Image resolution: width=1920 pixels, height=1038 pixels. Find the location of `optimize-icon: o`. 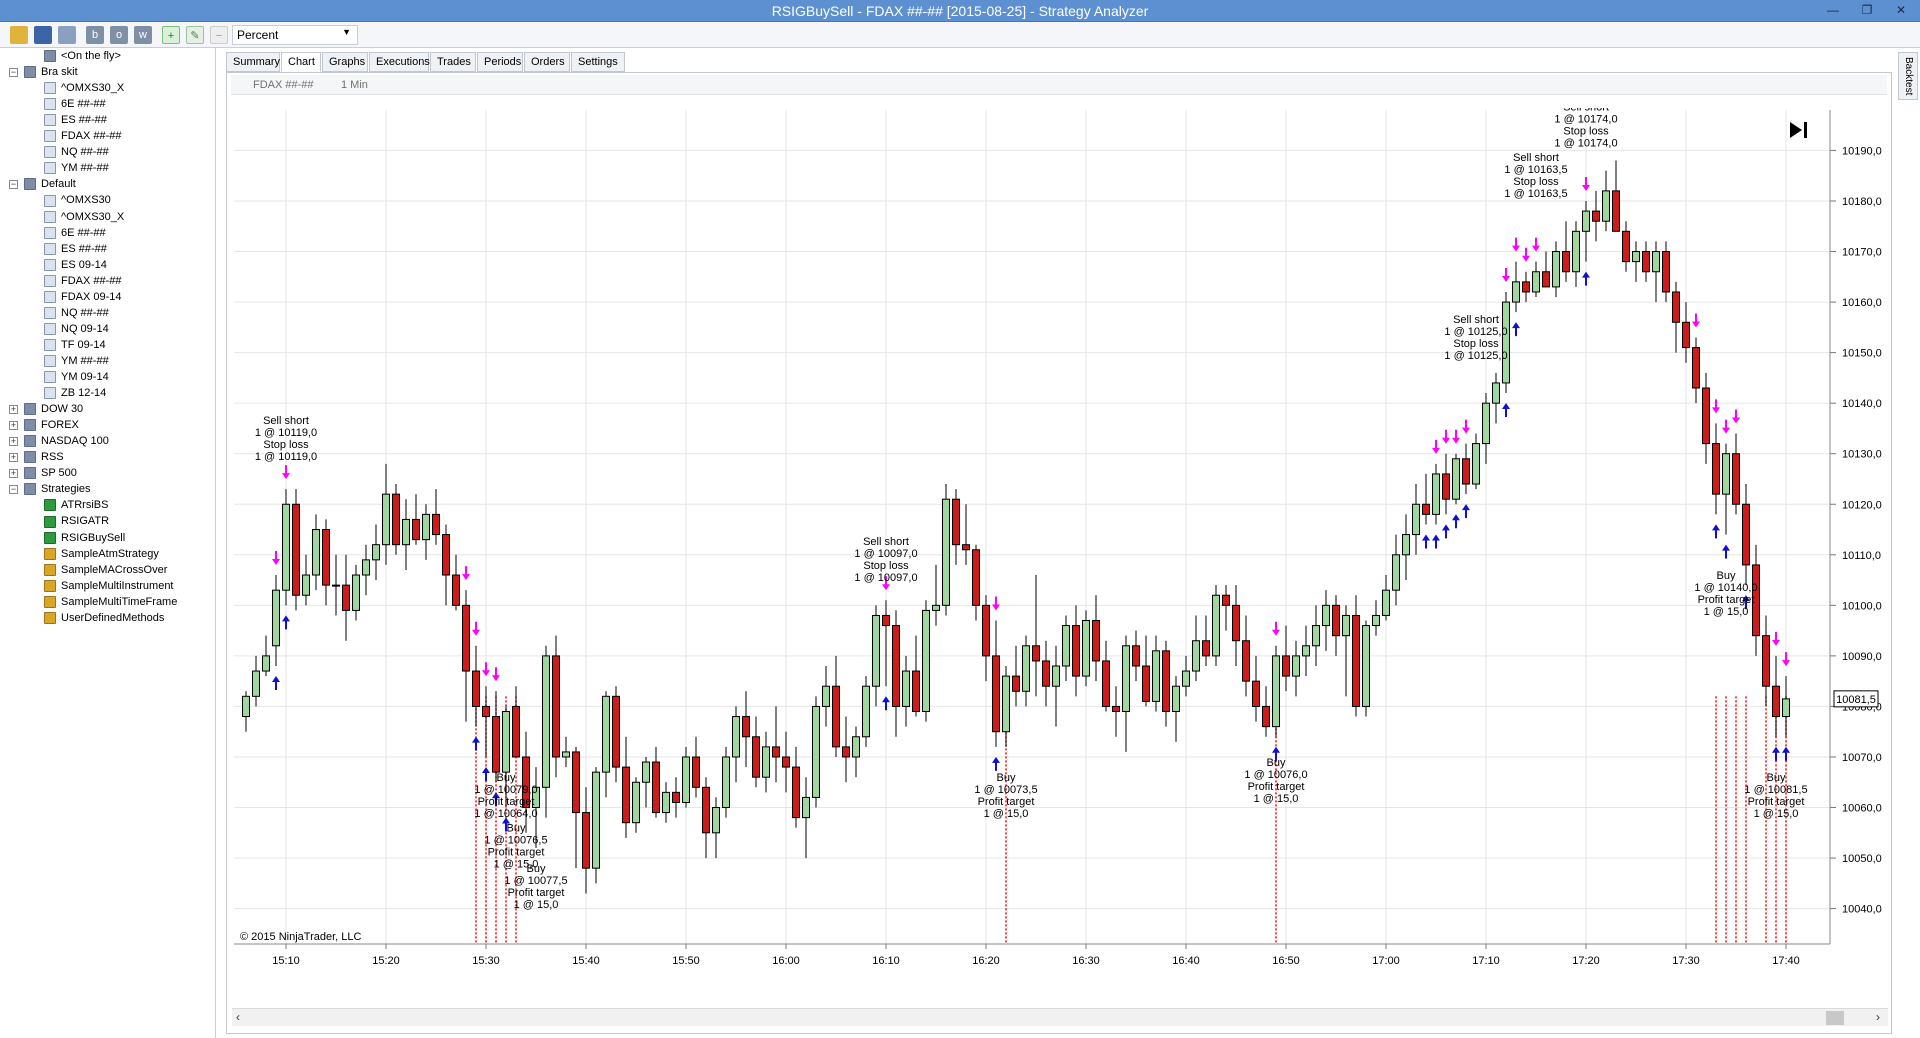

optimize-icon: o is located at coordinates (119, 35).